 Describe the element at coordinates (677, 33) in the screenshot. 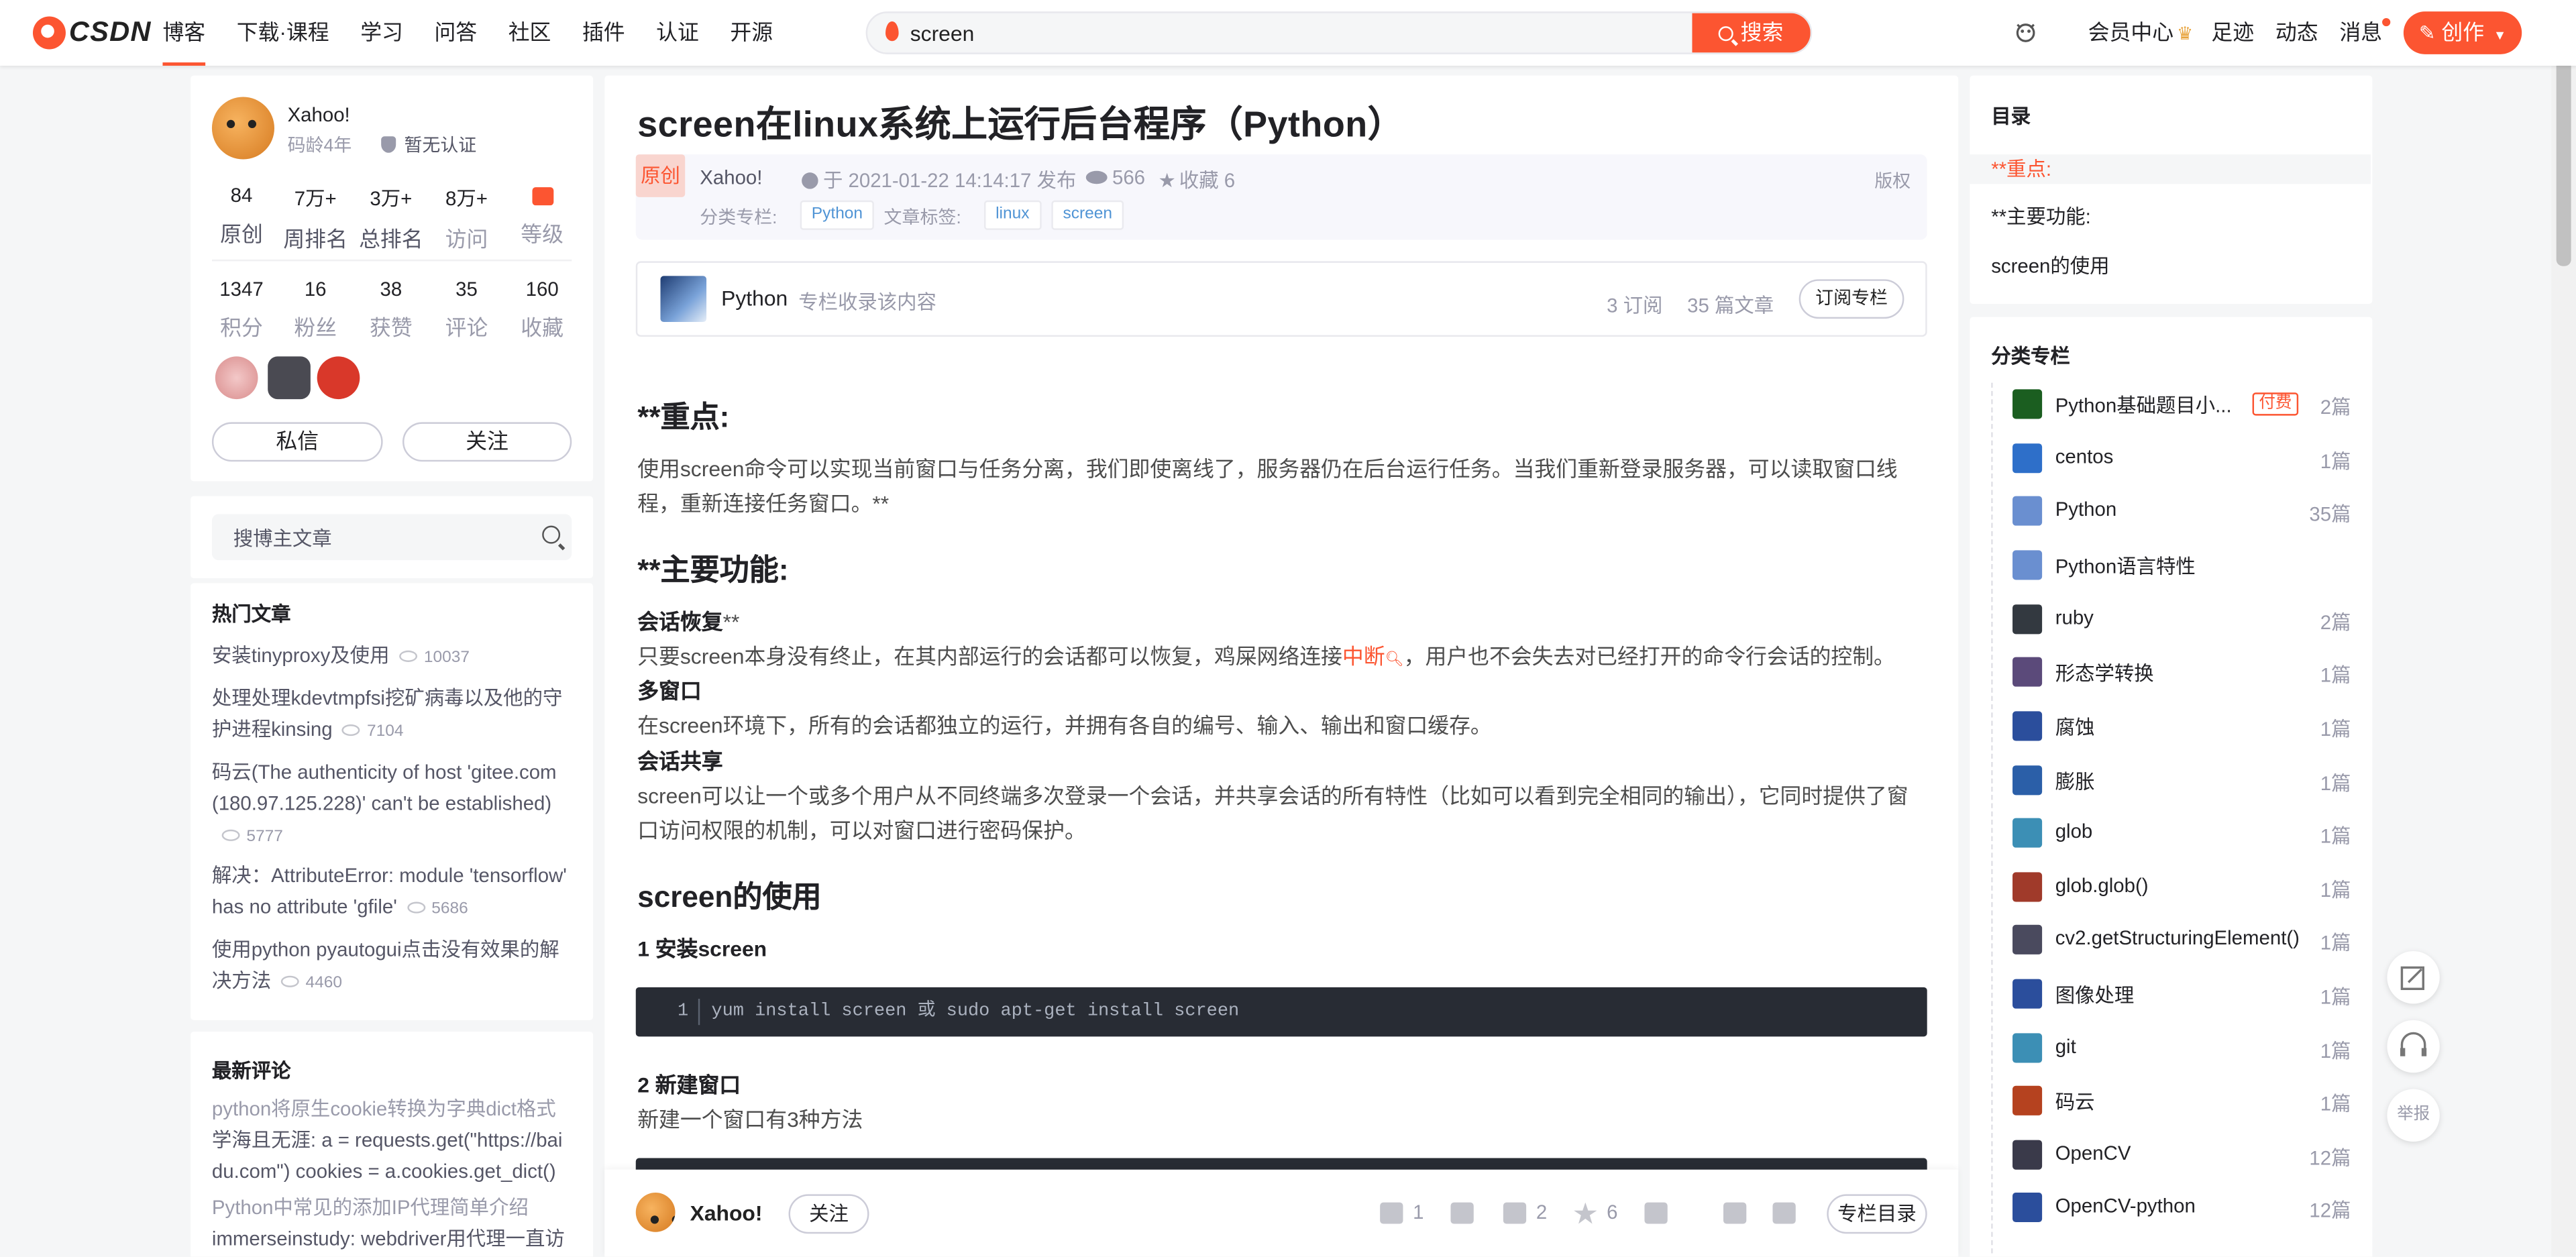

I see `nav-certification: 认证` at that location.